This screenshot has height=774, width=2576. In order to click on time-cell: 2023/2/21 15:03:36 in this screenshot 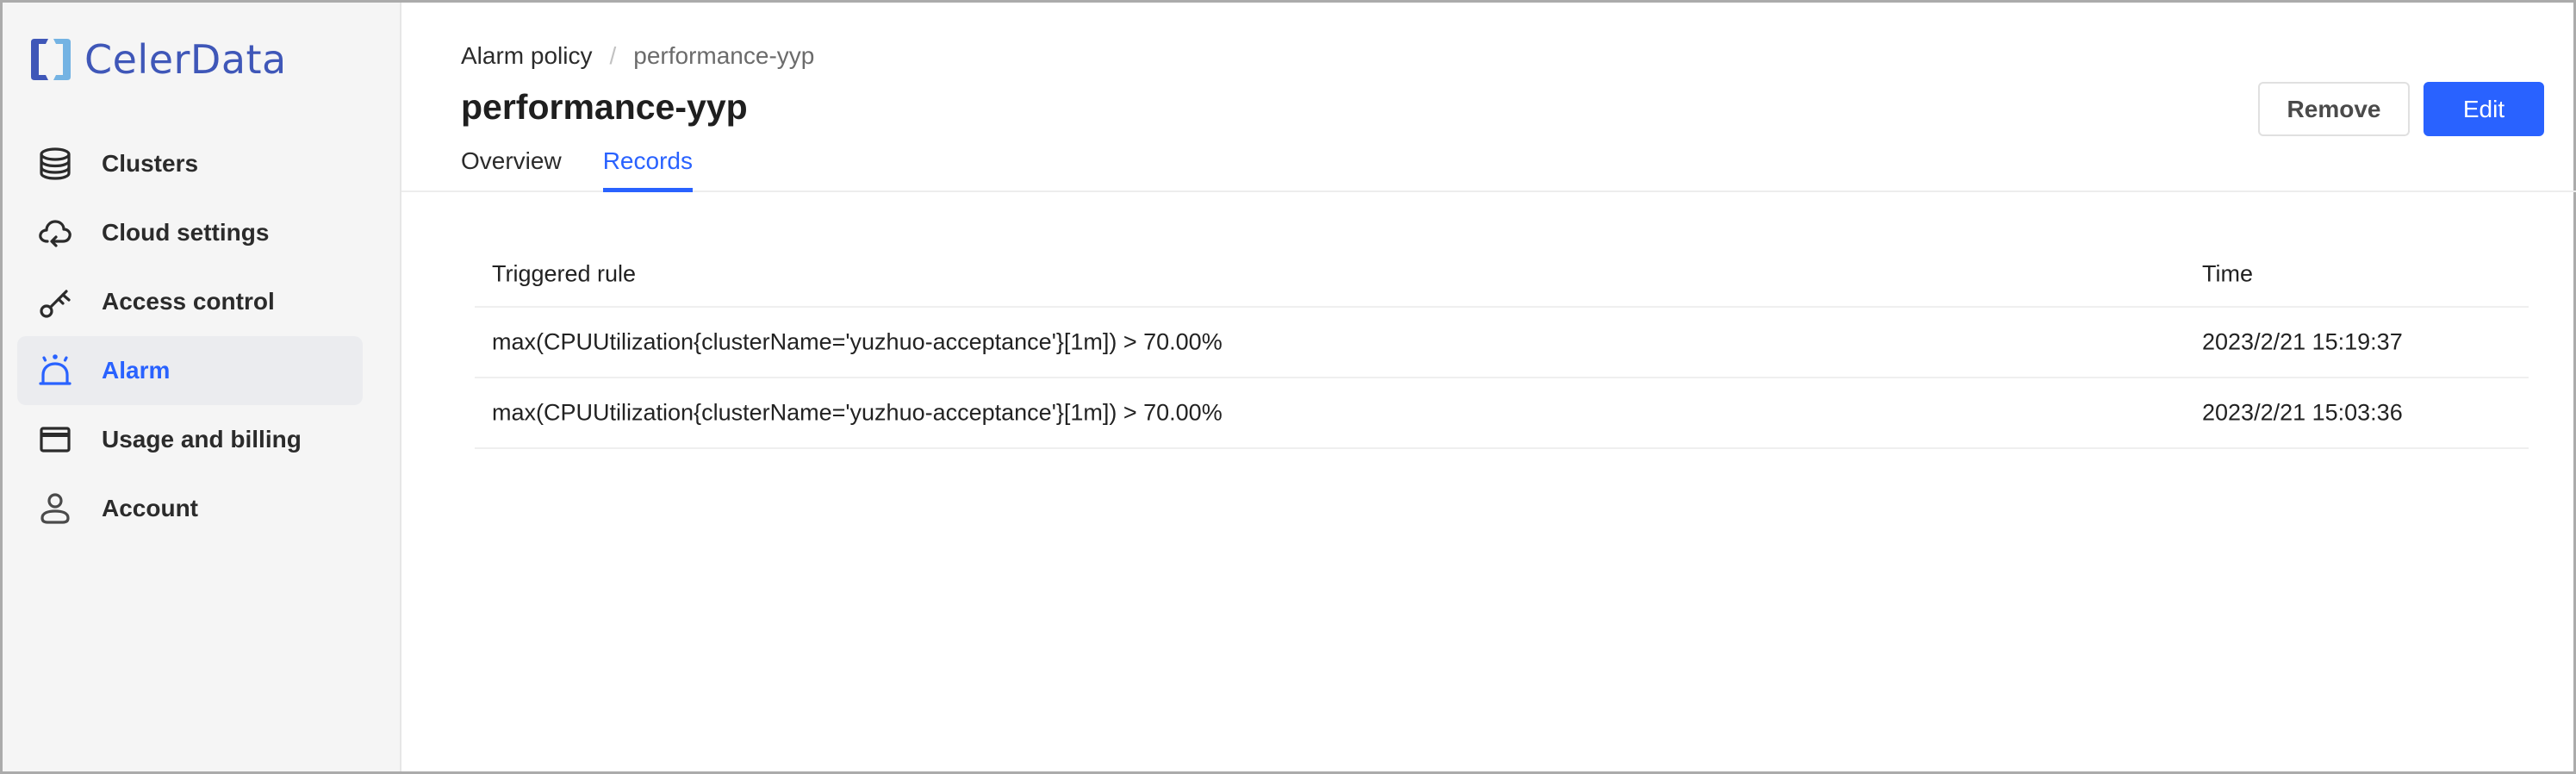, I will do `click(2303, 412)`.